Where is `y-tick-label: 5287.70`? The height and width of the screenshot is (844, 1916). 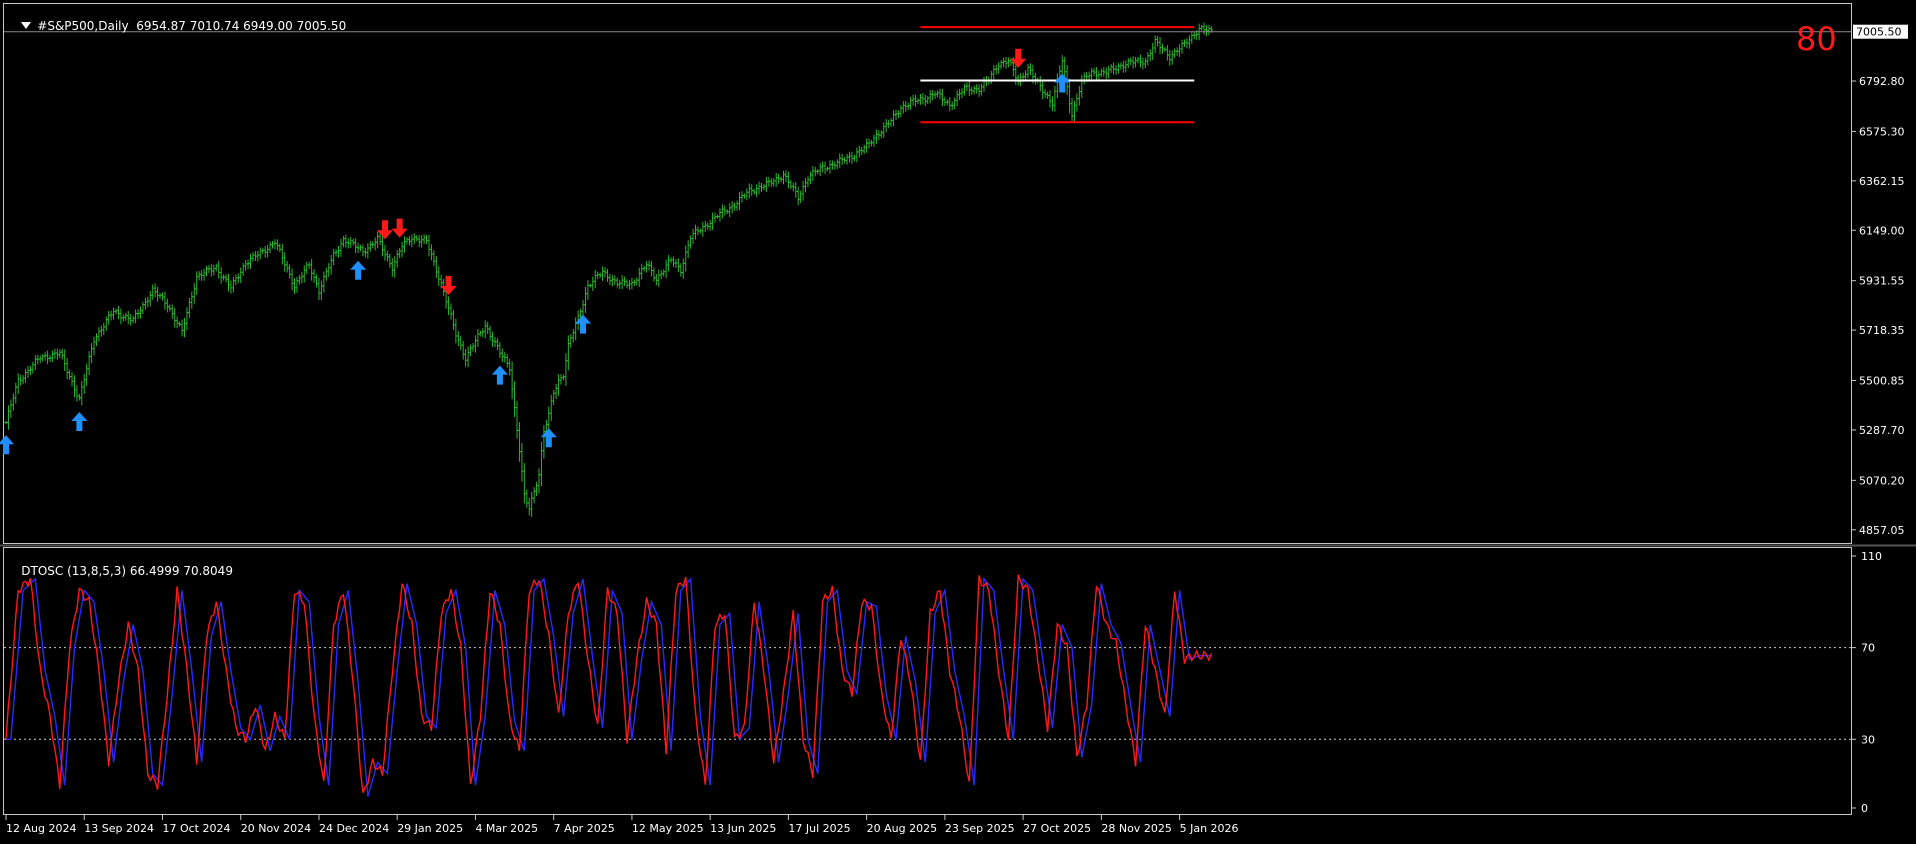 y-tick-label: 5287.70 is located at coordinates (1882, 430).